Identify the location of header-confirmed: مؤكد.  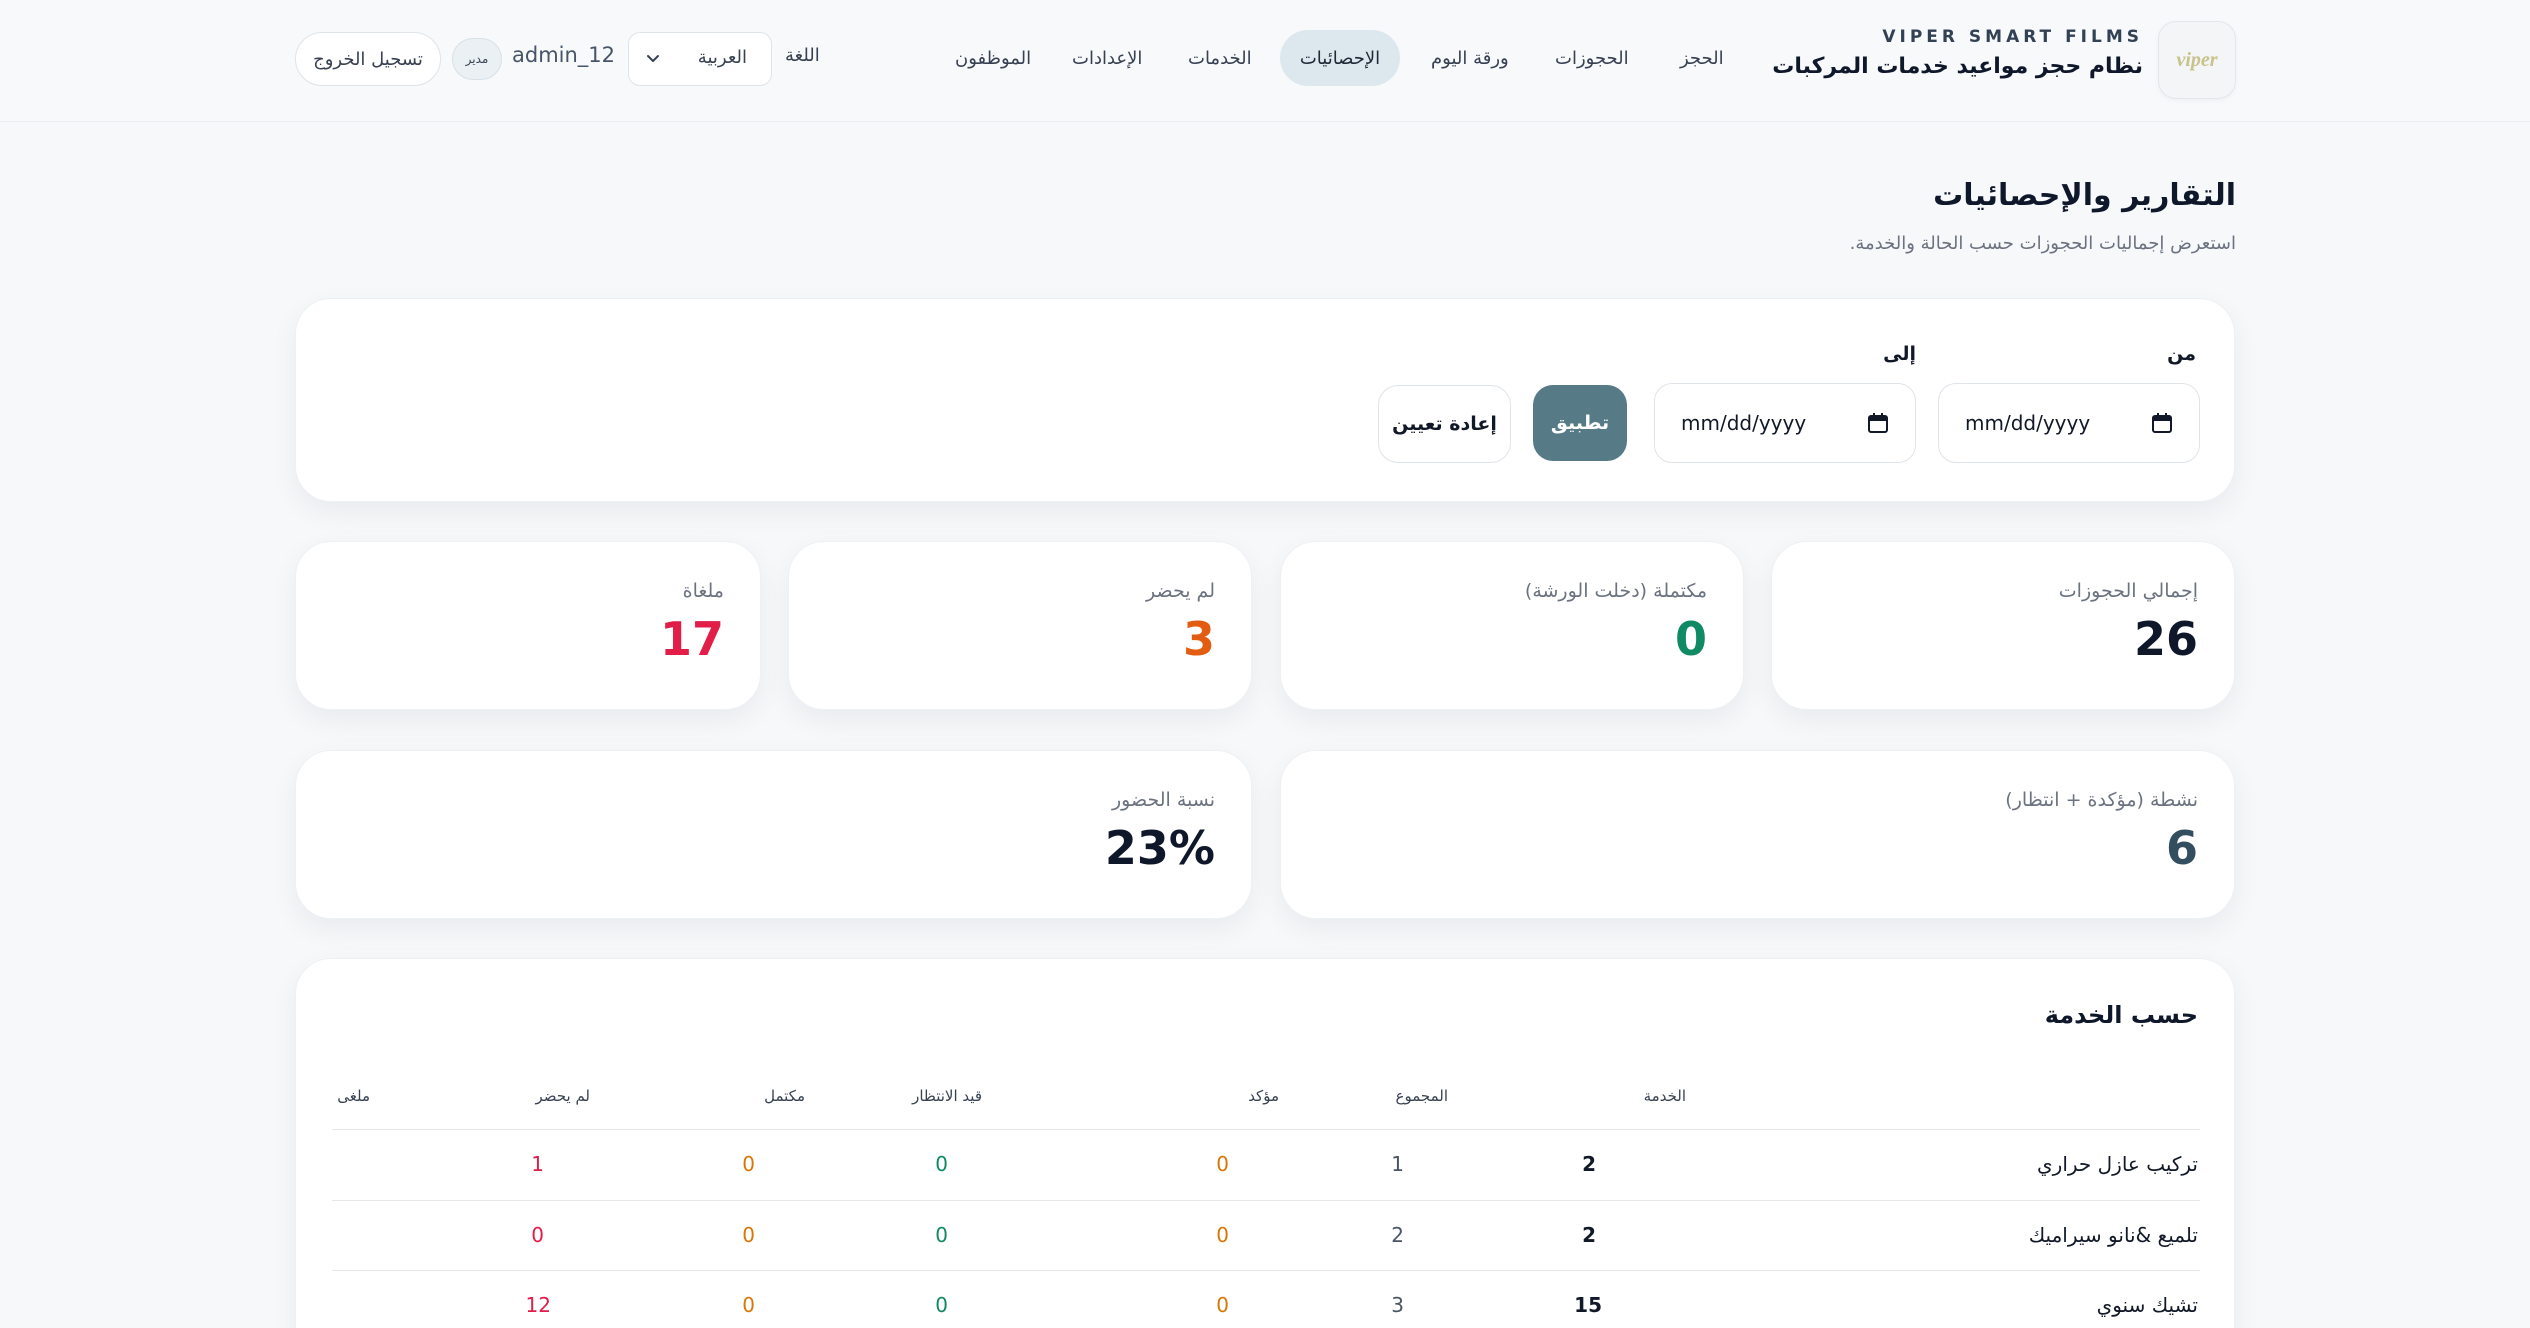
(1263, 1096).